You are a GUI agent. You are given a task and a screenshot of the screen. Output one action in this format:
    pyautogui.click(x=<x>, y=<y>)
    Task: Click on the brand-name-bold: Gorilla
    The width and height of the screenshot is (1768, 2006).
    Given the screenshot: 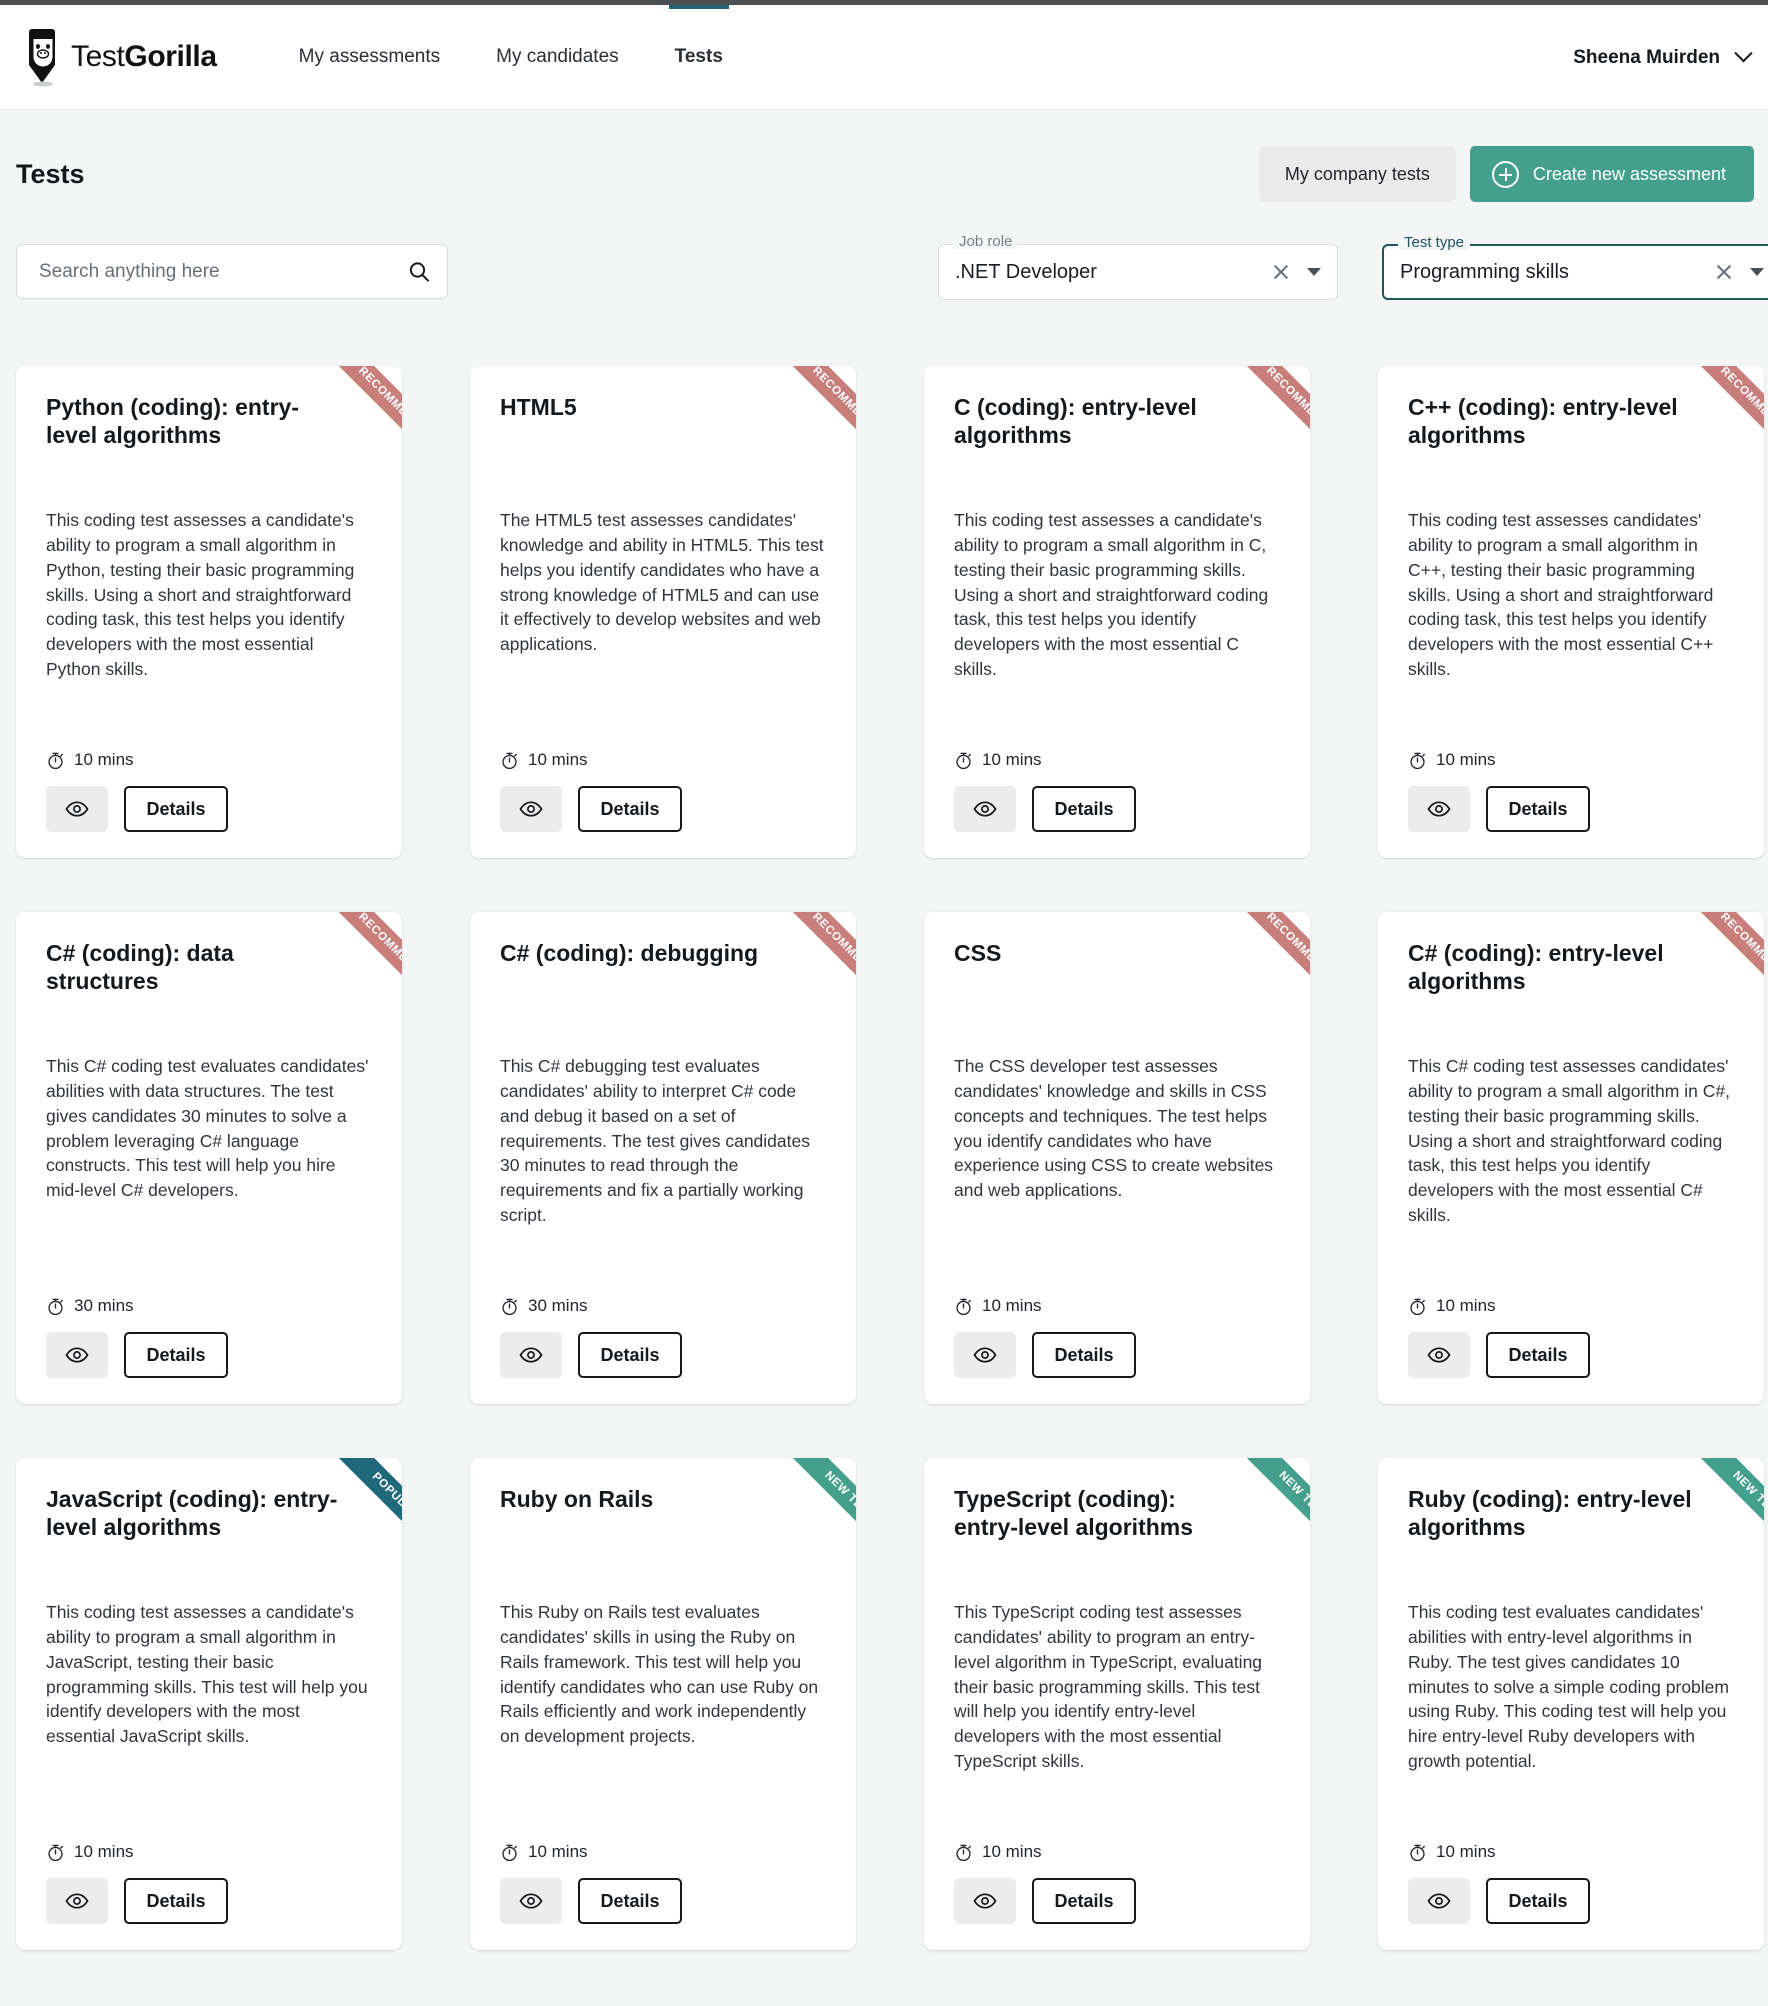 What is the action you would take?
    pyautogui.click(x=170, y=56)
    